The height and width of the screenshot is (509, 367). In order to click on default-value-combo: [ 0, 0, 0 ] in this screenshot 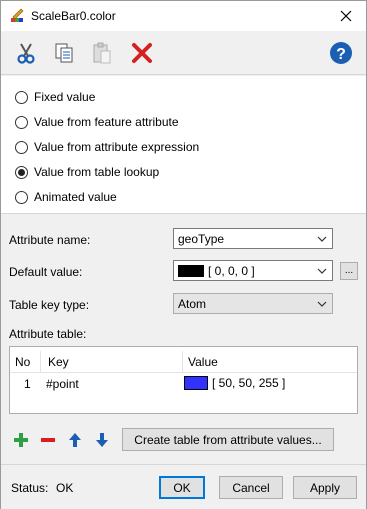, I will do `click(253, 270)`.